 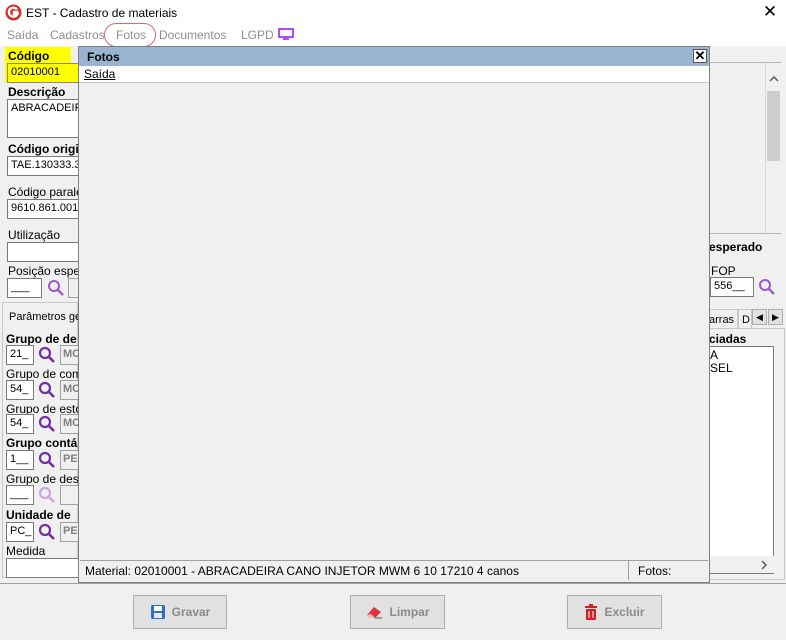 I want to click on window-title: EST - Cadastro de materiais, so click(x=102, y=13).